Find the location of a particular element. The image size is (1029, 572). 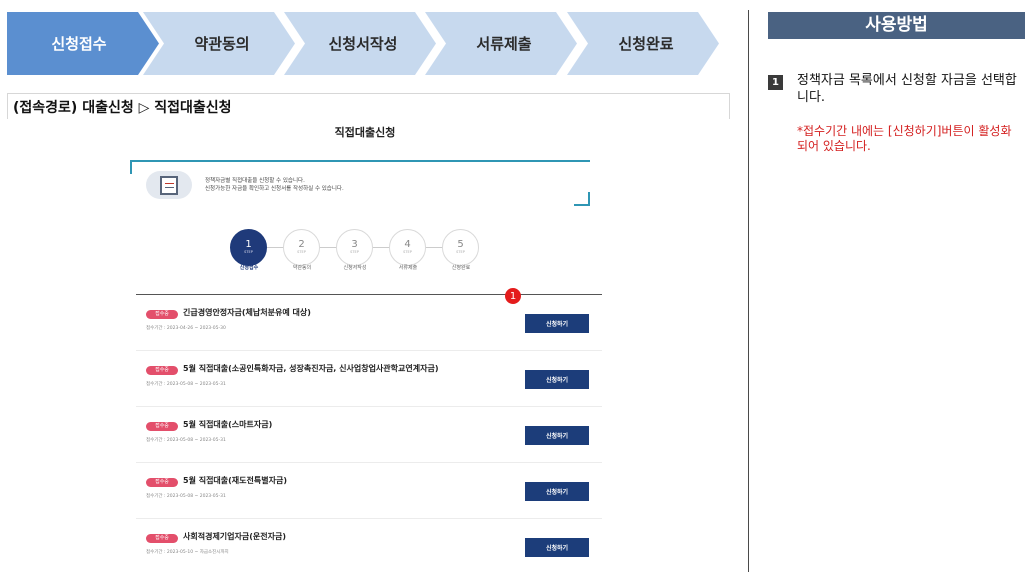

step-apply: 신청접수 is located at coordinates (83, 43).